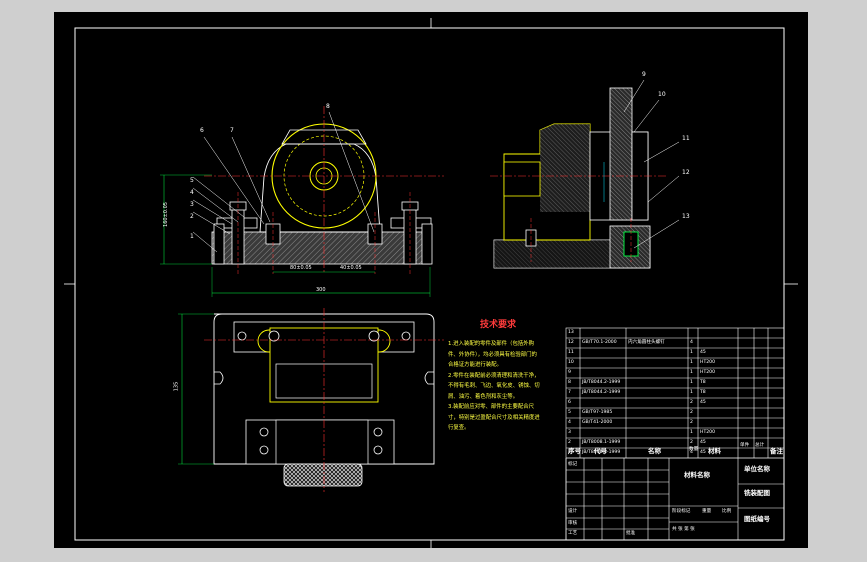 Image resolution: width=867 pixels, height=562 pixels. Describe the element at coordinates (475, 365) in the screenshot. I see `tech-req-line: 合格证方能进行装配。` at that location.